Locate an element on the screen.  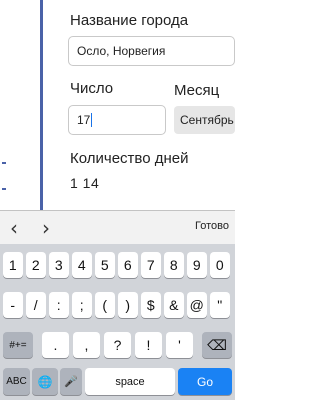
previous-field-button: ‹ is located at coordinates (14, 228).